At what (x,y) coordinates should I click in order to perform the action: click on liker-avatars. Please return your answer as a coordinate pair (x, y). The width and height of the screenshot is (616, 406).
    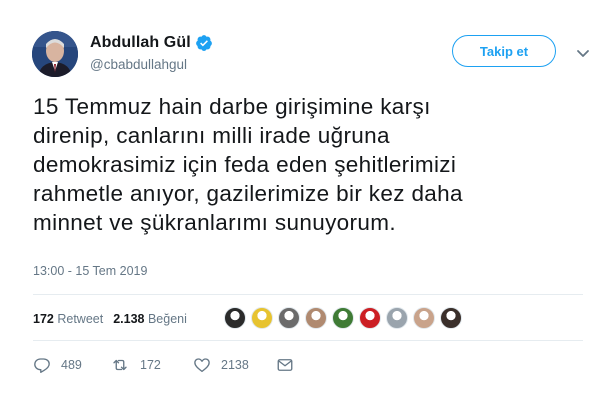
    Looking at the image, I should click on (345, 318).